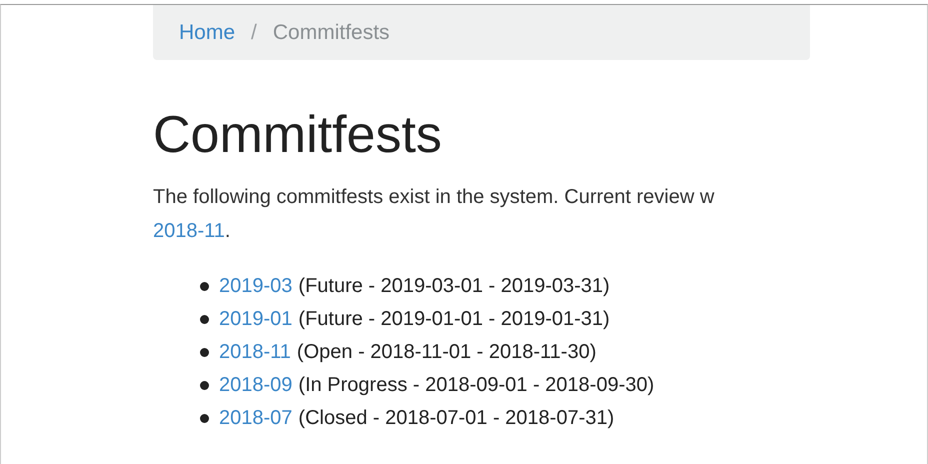 Image resolution: width=928 pixels, height=464 pixels. Describe the element at coordinates (255, 286) in the screenshot. I see `commitfest-link: 2019-03` at that location.